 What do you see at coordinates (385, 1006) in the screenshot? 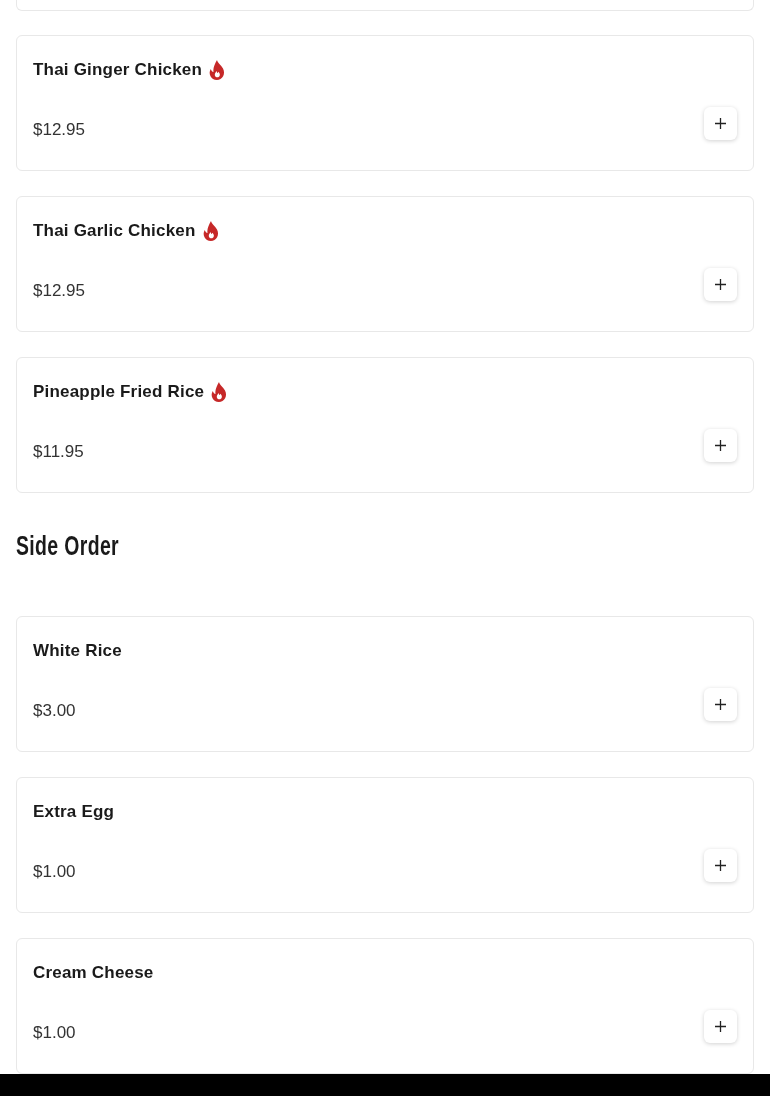
I see `menu-item-card: Cream Cheese $1.00` at bounding box center [385, 1006].